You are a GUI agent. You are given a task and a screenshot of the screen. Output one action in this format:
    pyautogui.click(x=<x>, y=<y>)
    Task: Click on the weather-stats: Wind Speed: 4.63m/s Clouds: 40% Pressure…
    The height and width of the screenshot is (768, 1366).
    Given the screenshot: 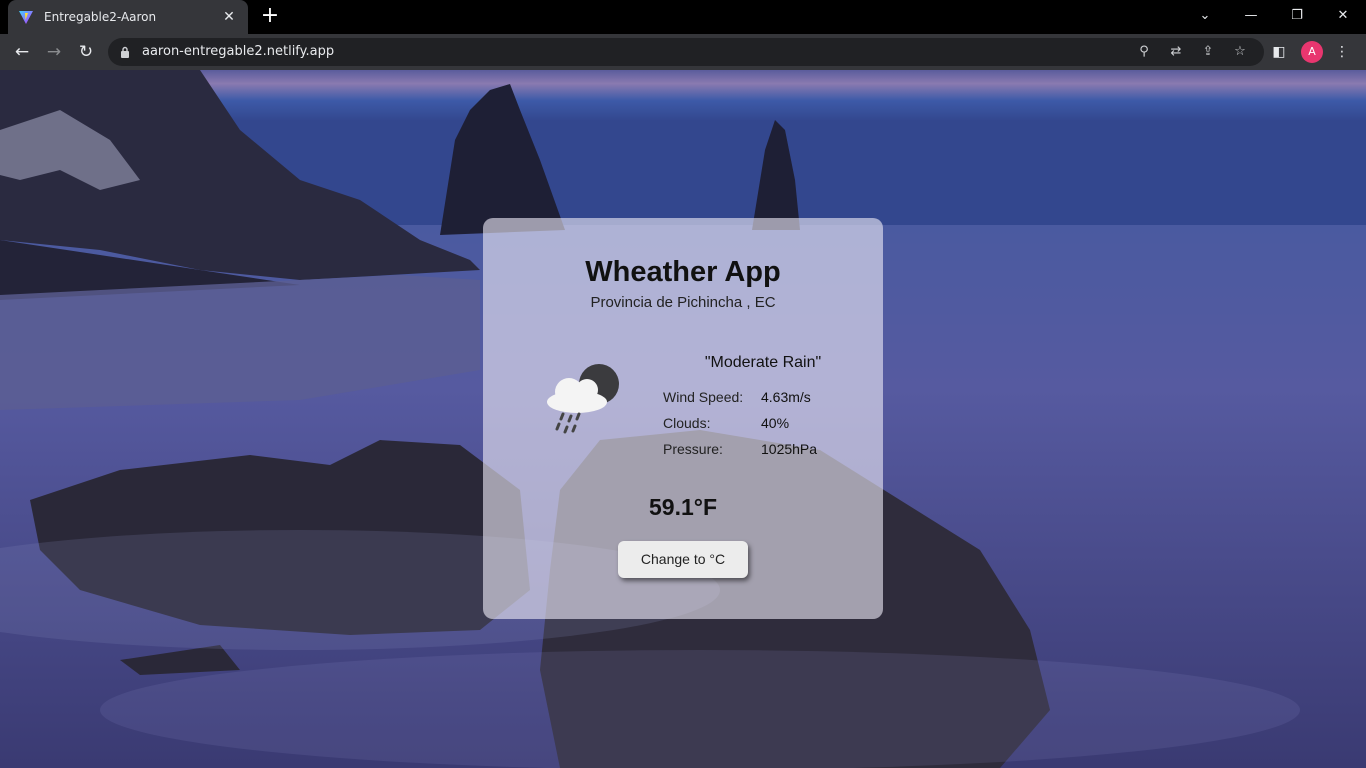 What is the action you would take?
    pyautogui.click(x=763, y=423)
    